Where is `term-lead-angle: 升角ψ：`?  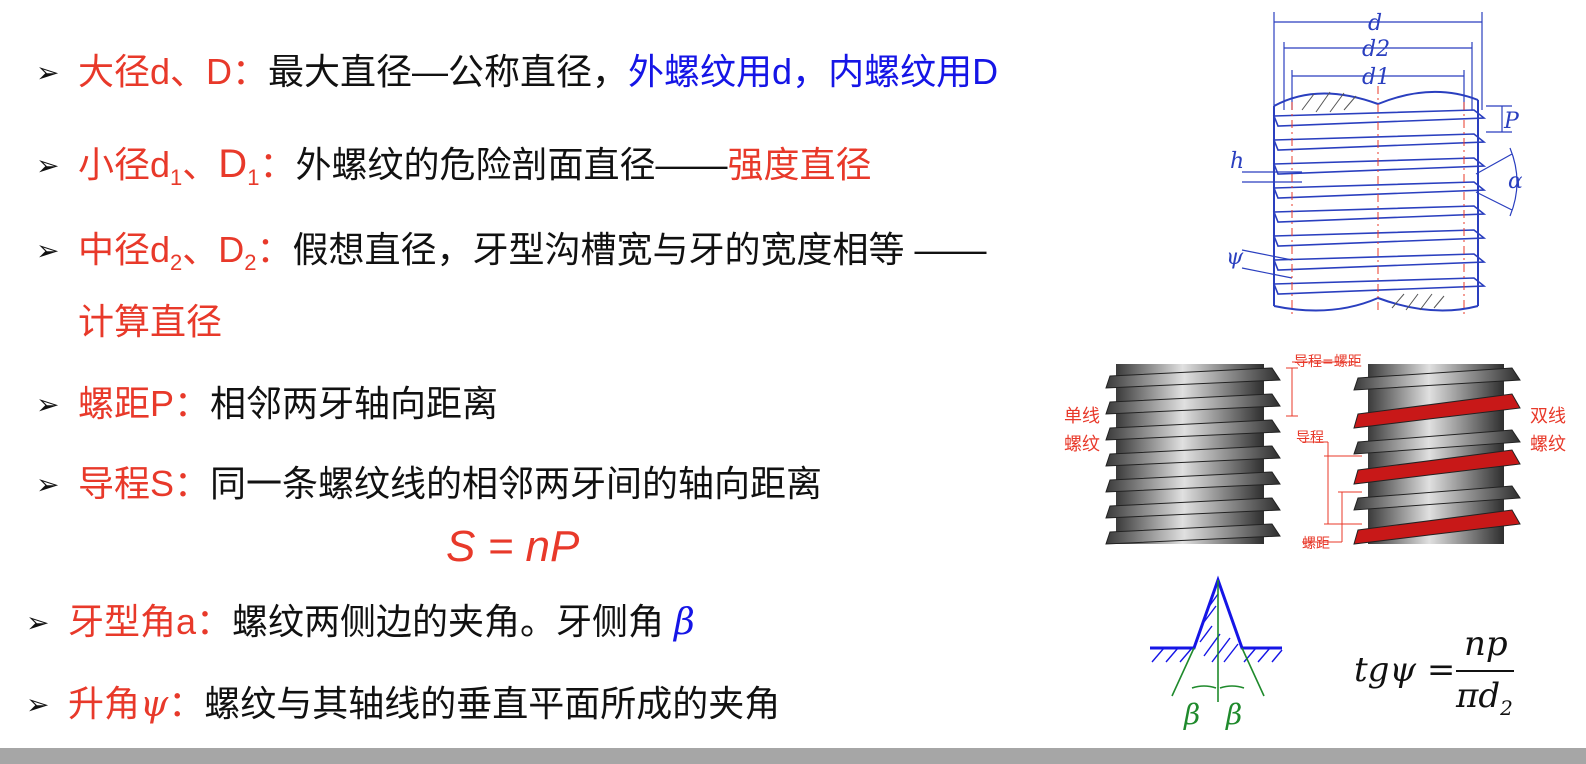
term-lead-angle: 升角ψ： is located at coordinates (136, 704).